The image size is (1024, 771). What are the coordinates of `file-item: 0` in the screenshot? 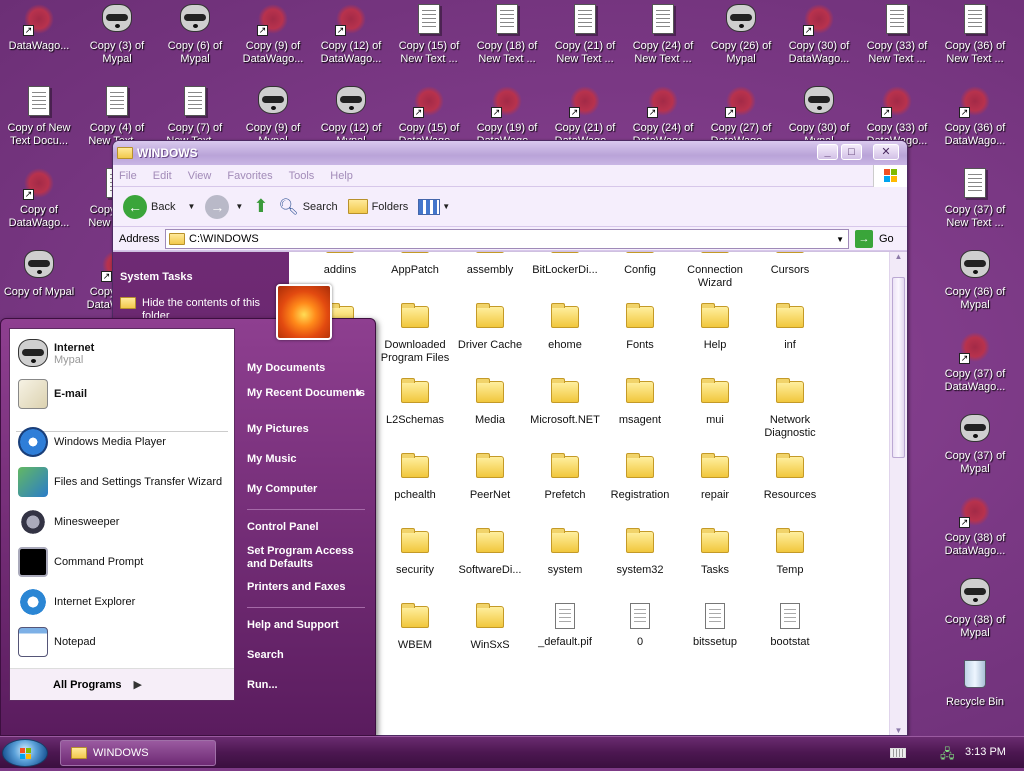 It's located at (640, 625).